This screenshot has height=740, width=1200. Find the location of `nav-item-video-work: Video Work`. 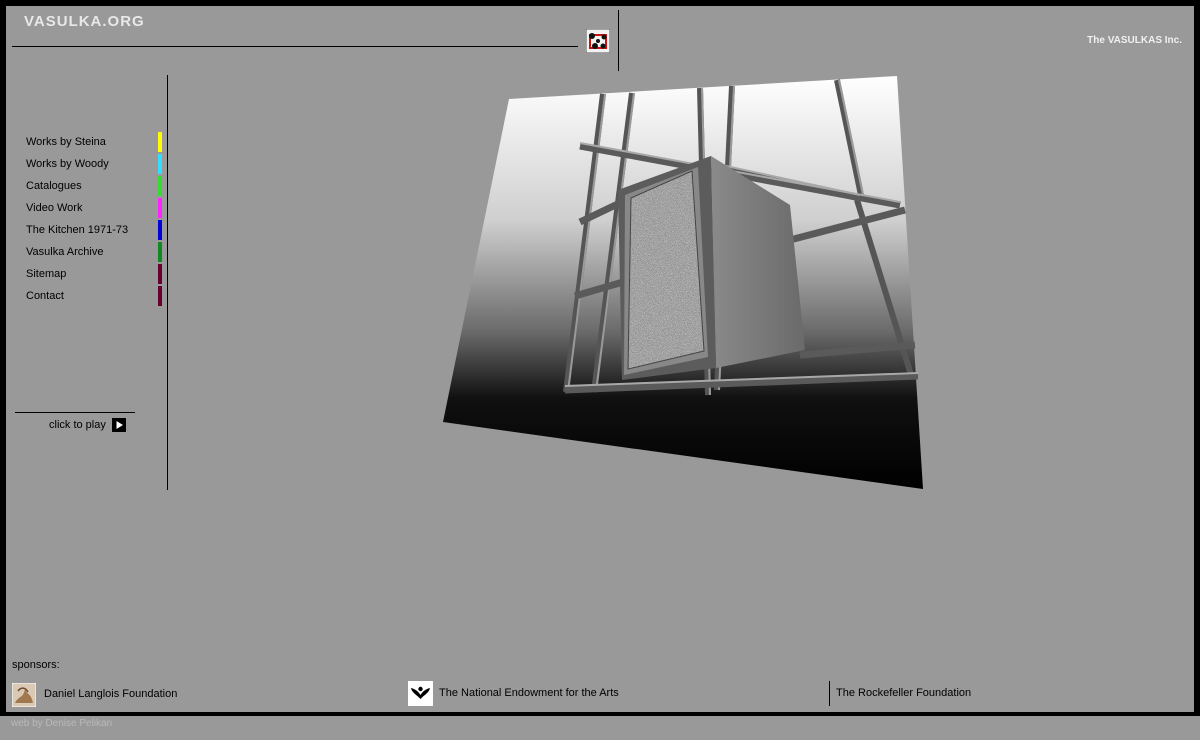

nav-item-video-work: Video Work is located at coordinates (96, 209).